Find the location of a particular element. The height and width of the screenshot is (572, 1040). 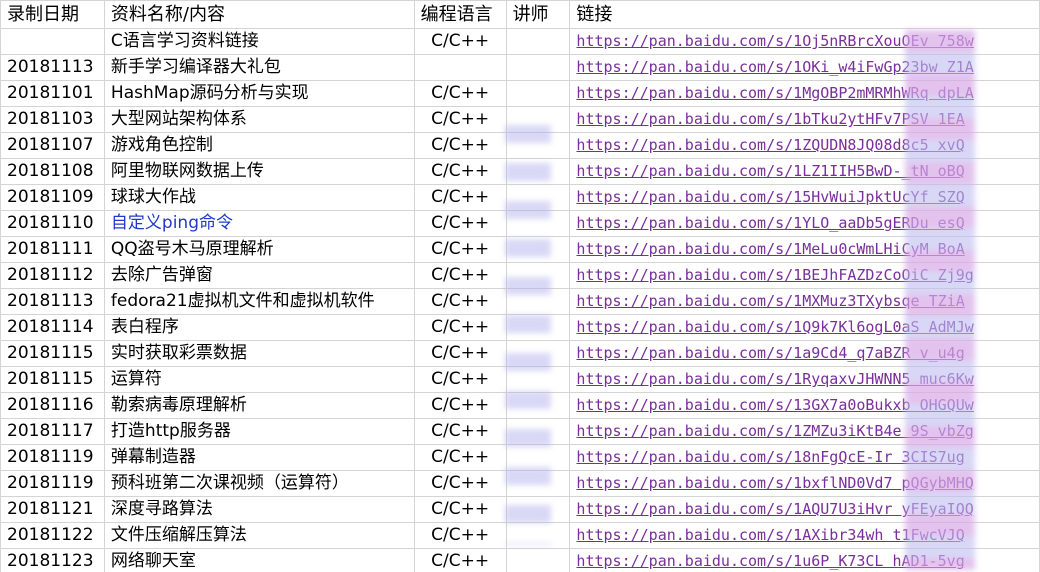

date-cell: 20181117 is located at coordinates (52, 431).